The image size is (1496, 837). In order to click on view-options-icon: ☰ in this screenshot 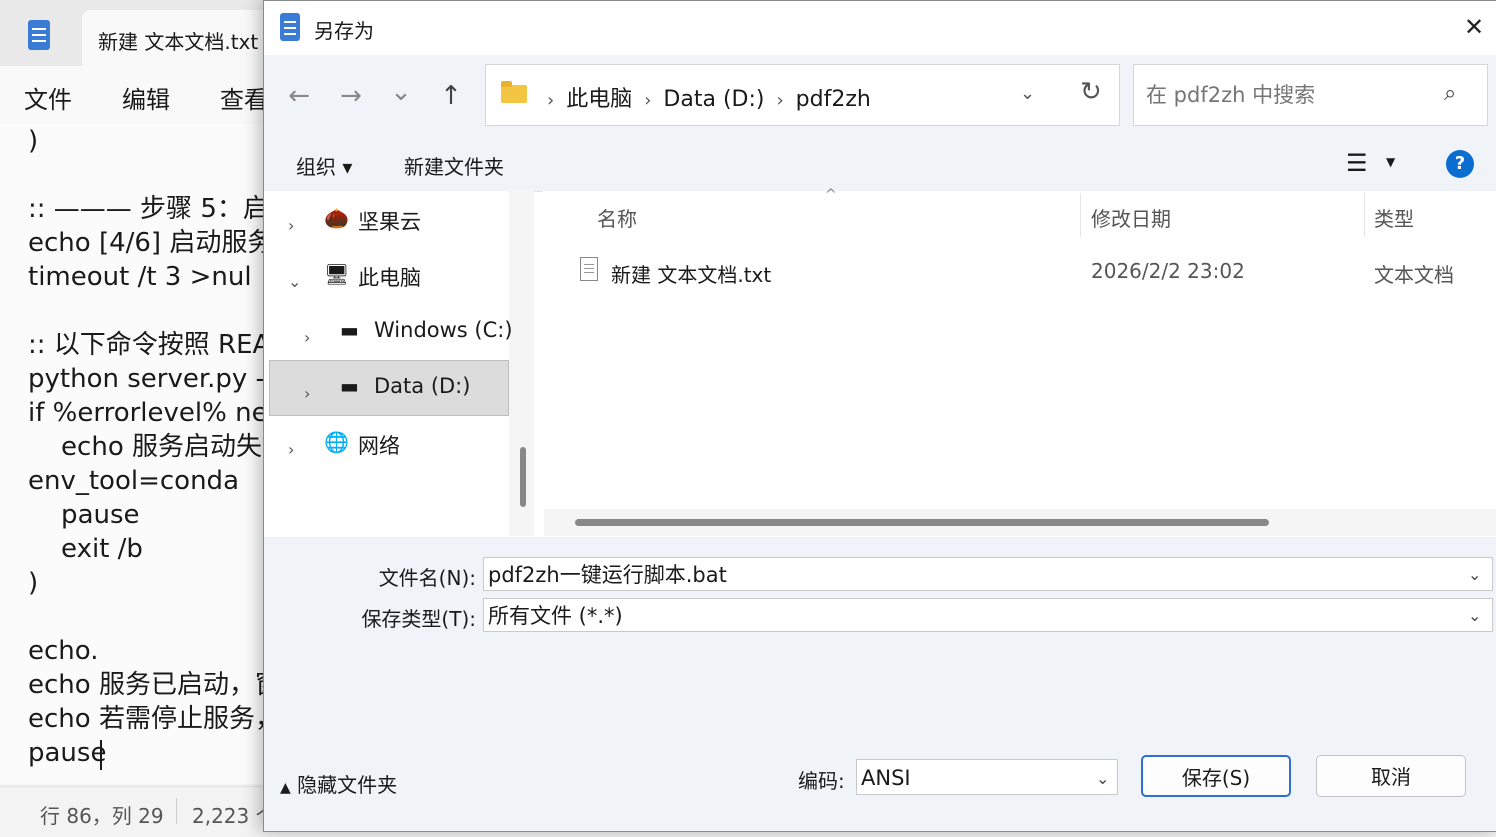, I will do `click(1357, 163)`.